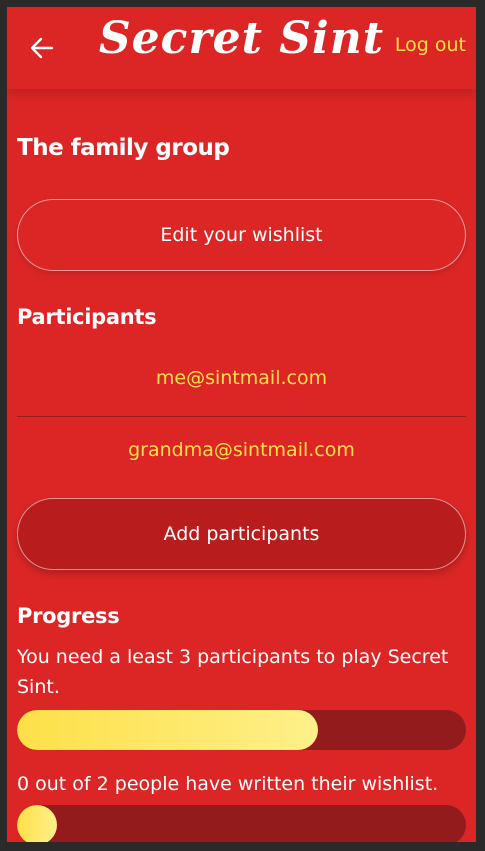 The image size is (485, 851). Describe the element at coordinates (123, 148) in the screenshot. I see `page-title: The family group` at that location.